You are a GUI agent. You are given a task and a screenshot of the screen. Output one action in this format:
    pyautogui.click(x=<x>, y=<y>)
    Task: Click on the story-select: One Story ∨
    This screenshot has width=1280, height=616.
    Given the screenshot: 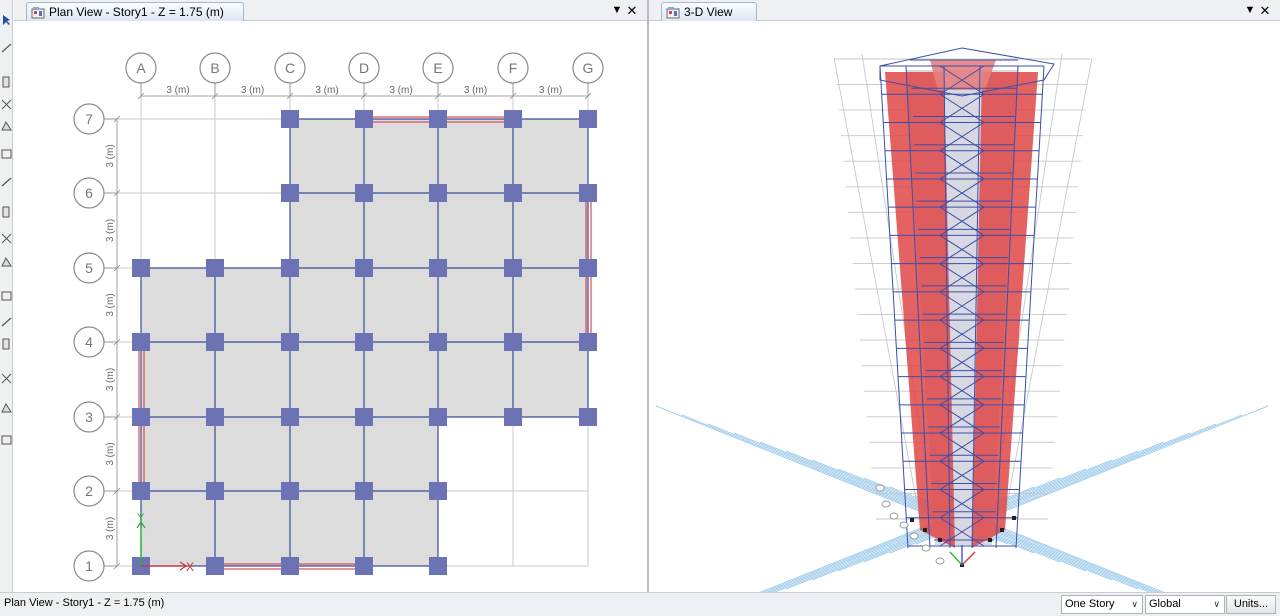 What is the action you would take?
    pyautogui.click(x=1102, y=604)
    